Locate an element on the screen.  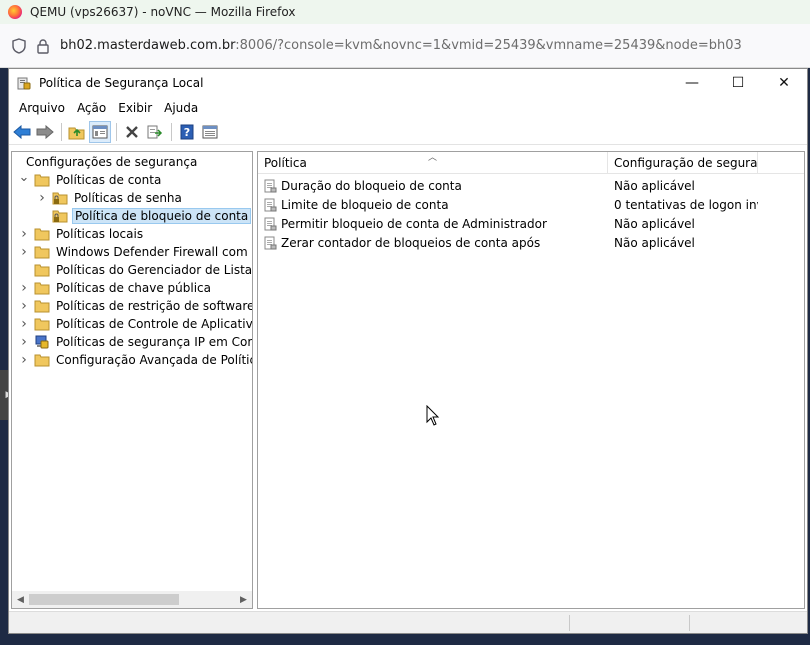
tree-item-label: Políticas do Gerenciador de Listas de I is located at coordinates (154, 270).